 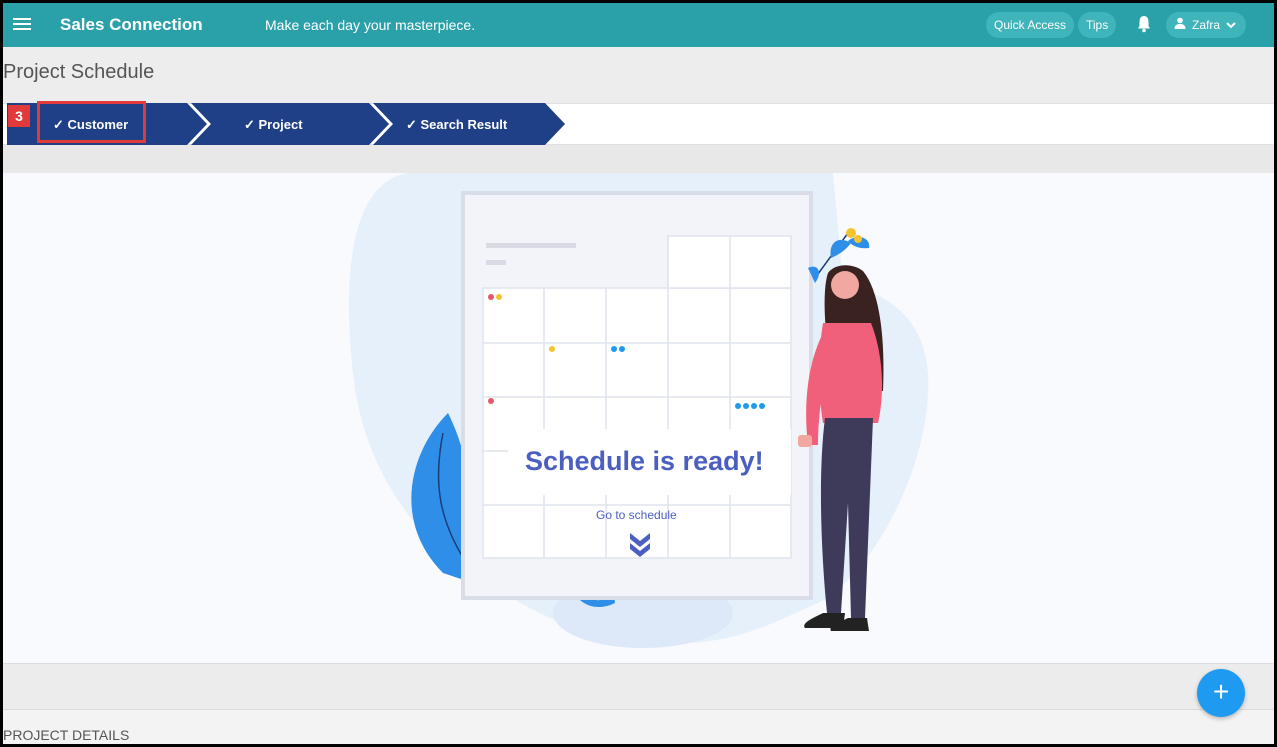 What do you see at coordinates (1030, 25) in the screenshot?
I see `quick-access-button: Quick Access` at bounding box center [1030, 25].